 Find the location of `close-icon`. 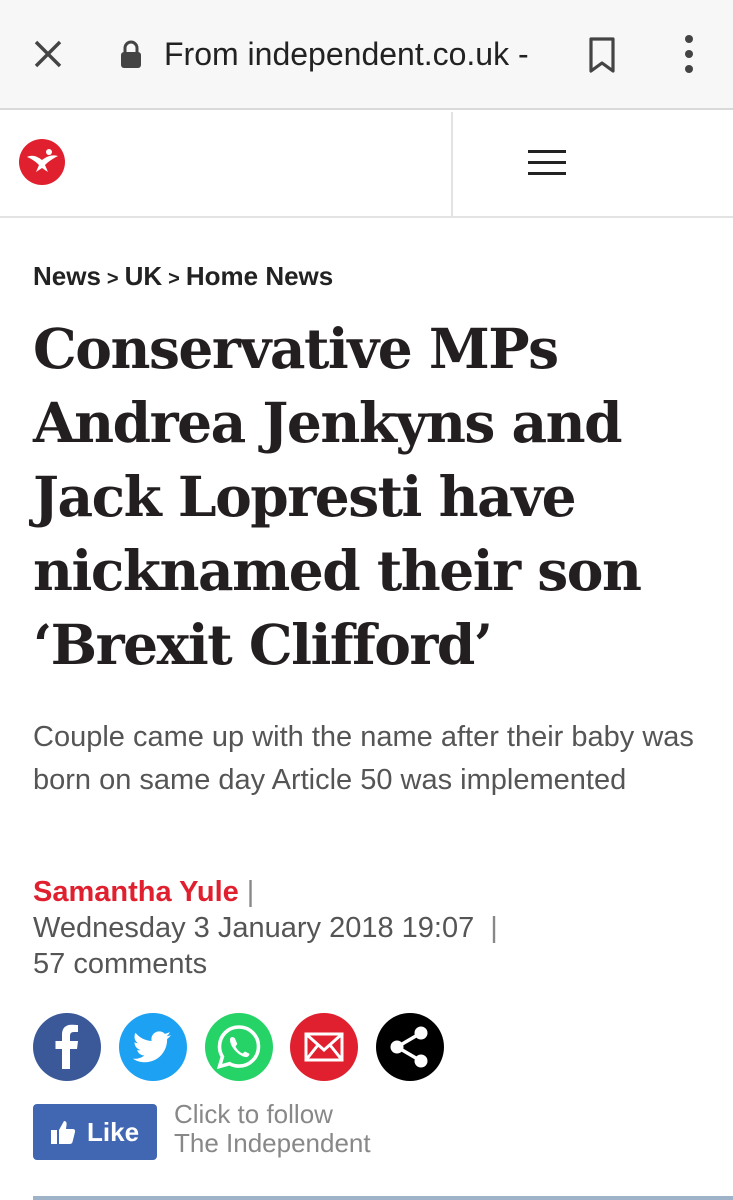

close-icon is located at coordinates (48, 54).